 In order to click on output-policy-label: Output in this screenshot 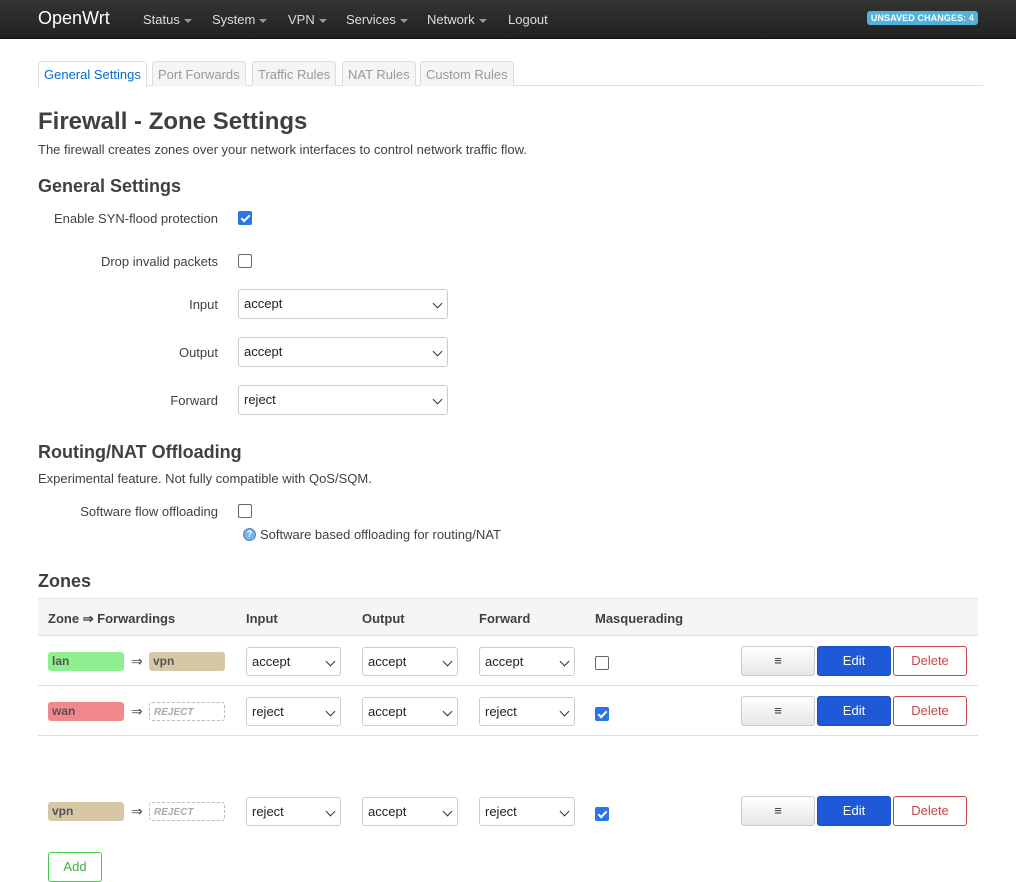, I will do `click(198, 352)`.